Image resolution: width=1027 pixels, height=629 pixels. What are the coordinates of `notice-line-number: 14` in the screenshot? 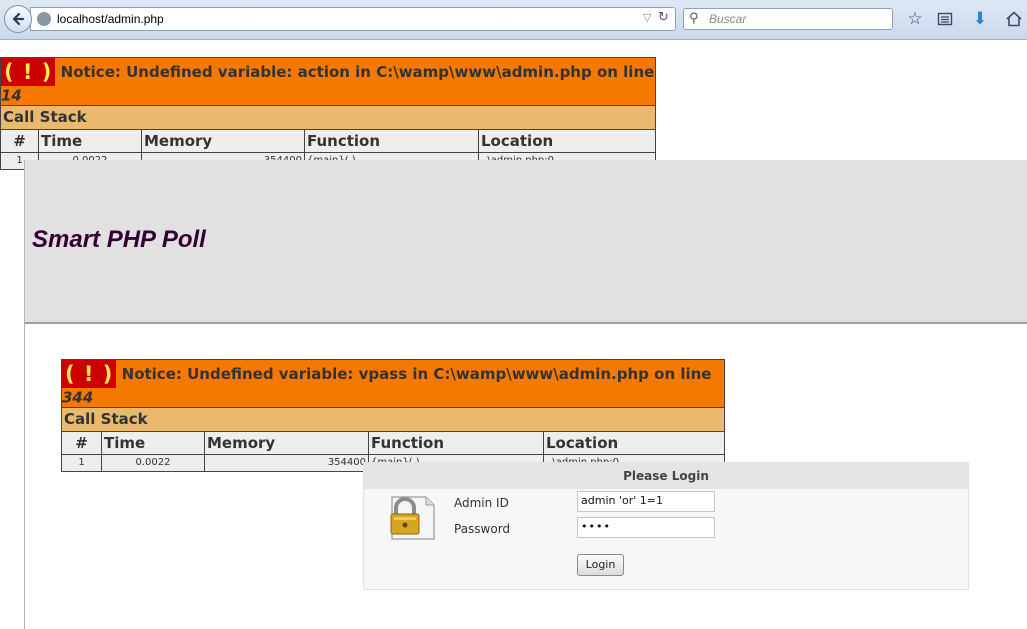 It's located at (11, 95).